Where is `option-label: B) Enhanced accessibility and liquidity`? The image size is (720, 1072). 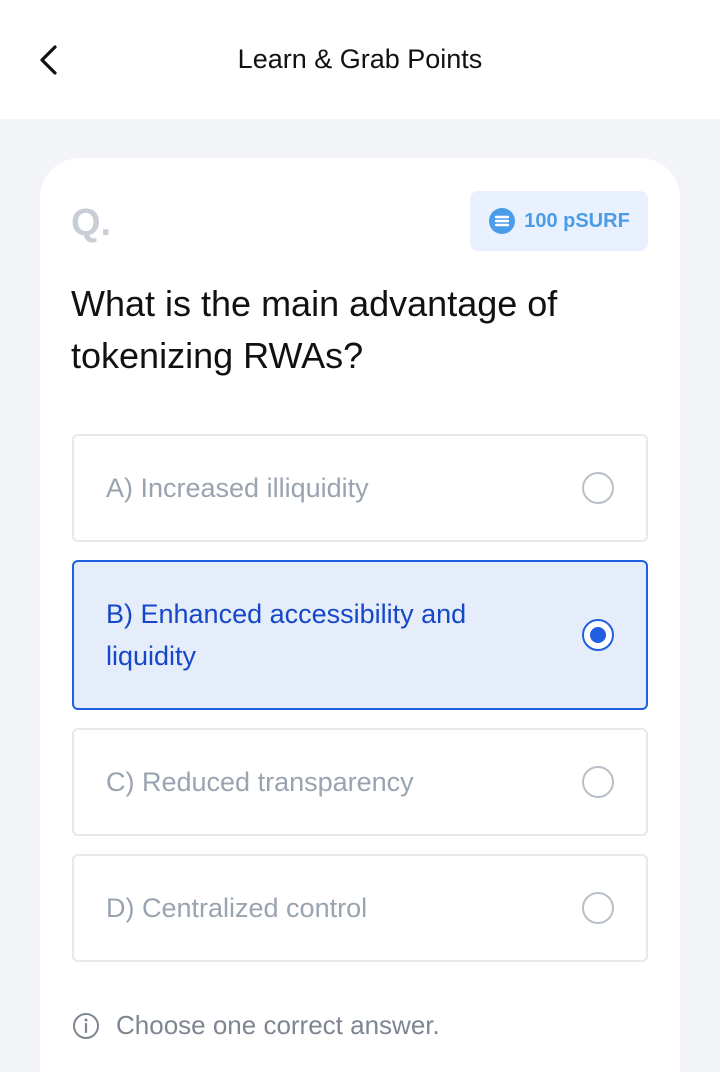 option-label: B) Enhanced accessibility and liquidity is located at coordinates (286, 635).